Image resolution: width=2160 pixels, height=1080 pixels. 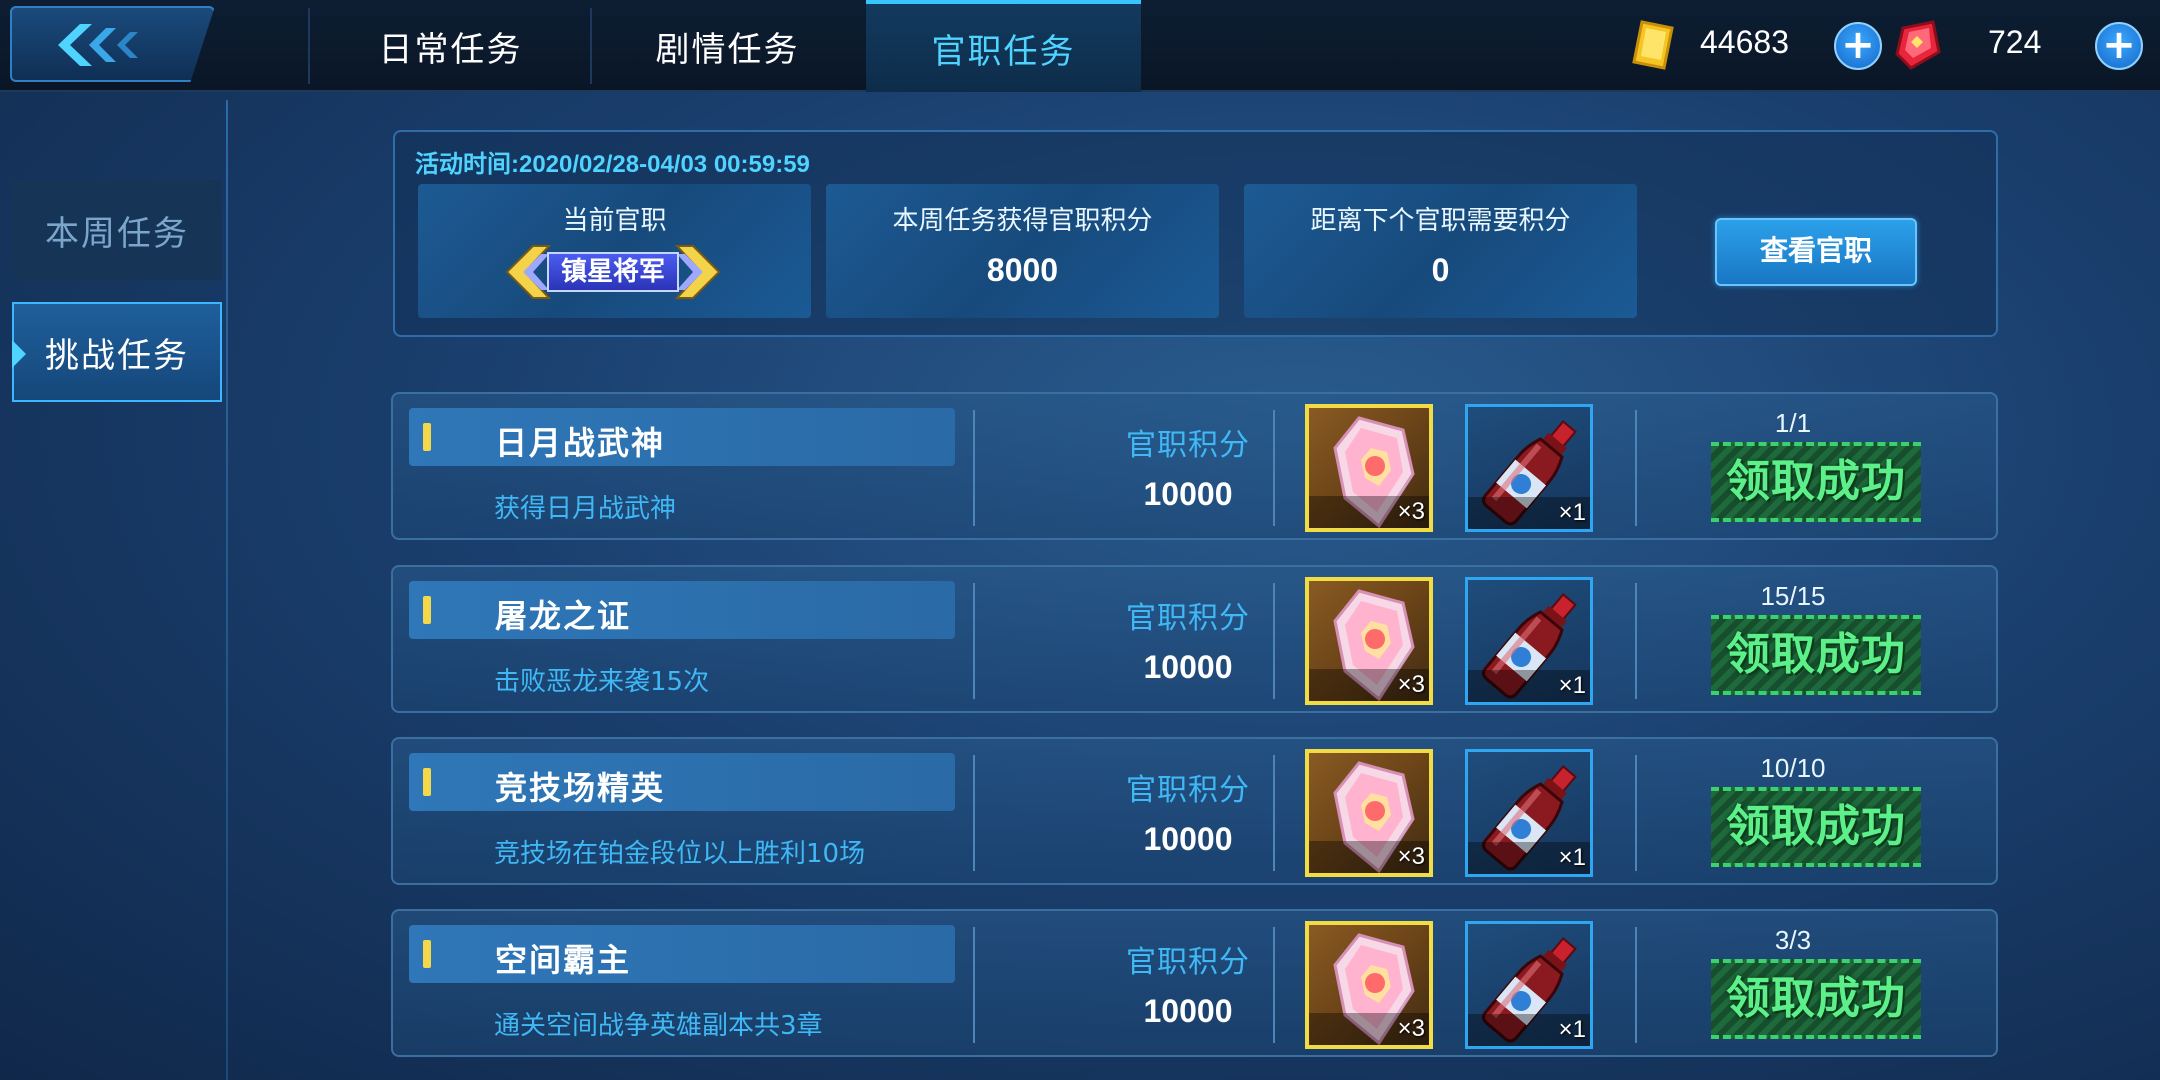 What do you see at coordinates (612, 164) in the screenshot?
I see `activity-time: 活动时间:2020/02/28-04/03 00:59:59` at bounding box center [612, 164].